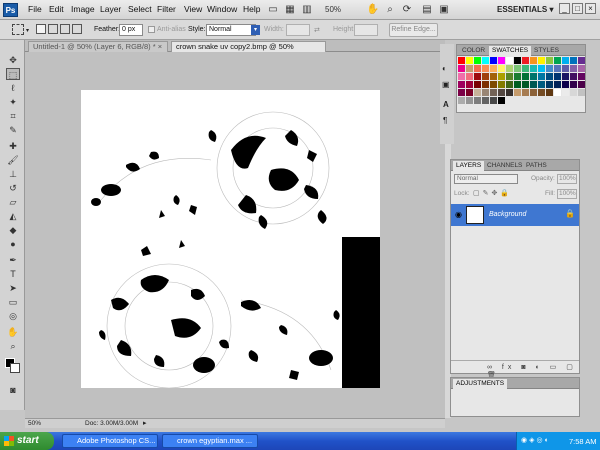  I want to click on minimize-button: _, so click(564, 8).